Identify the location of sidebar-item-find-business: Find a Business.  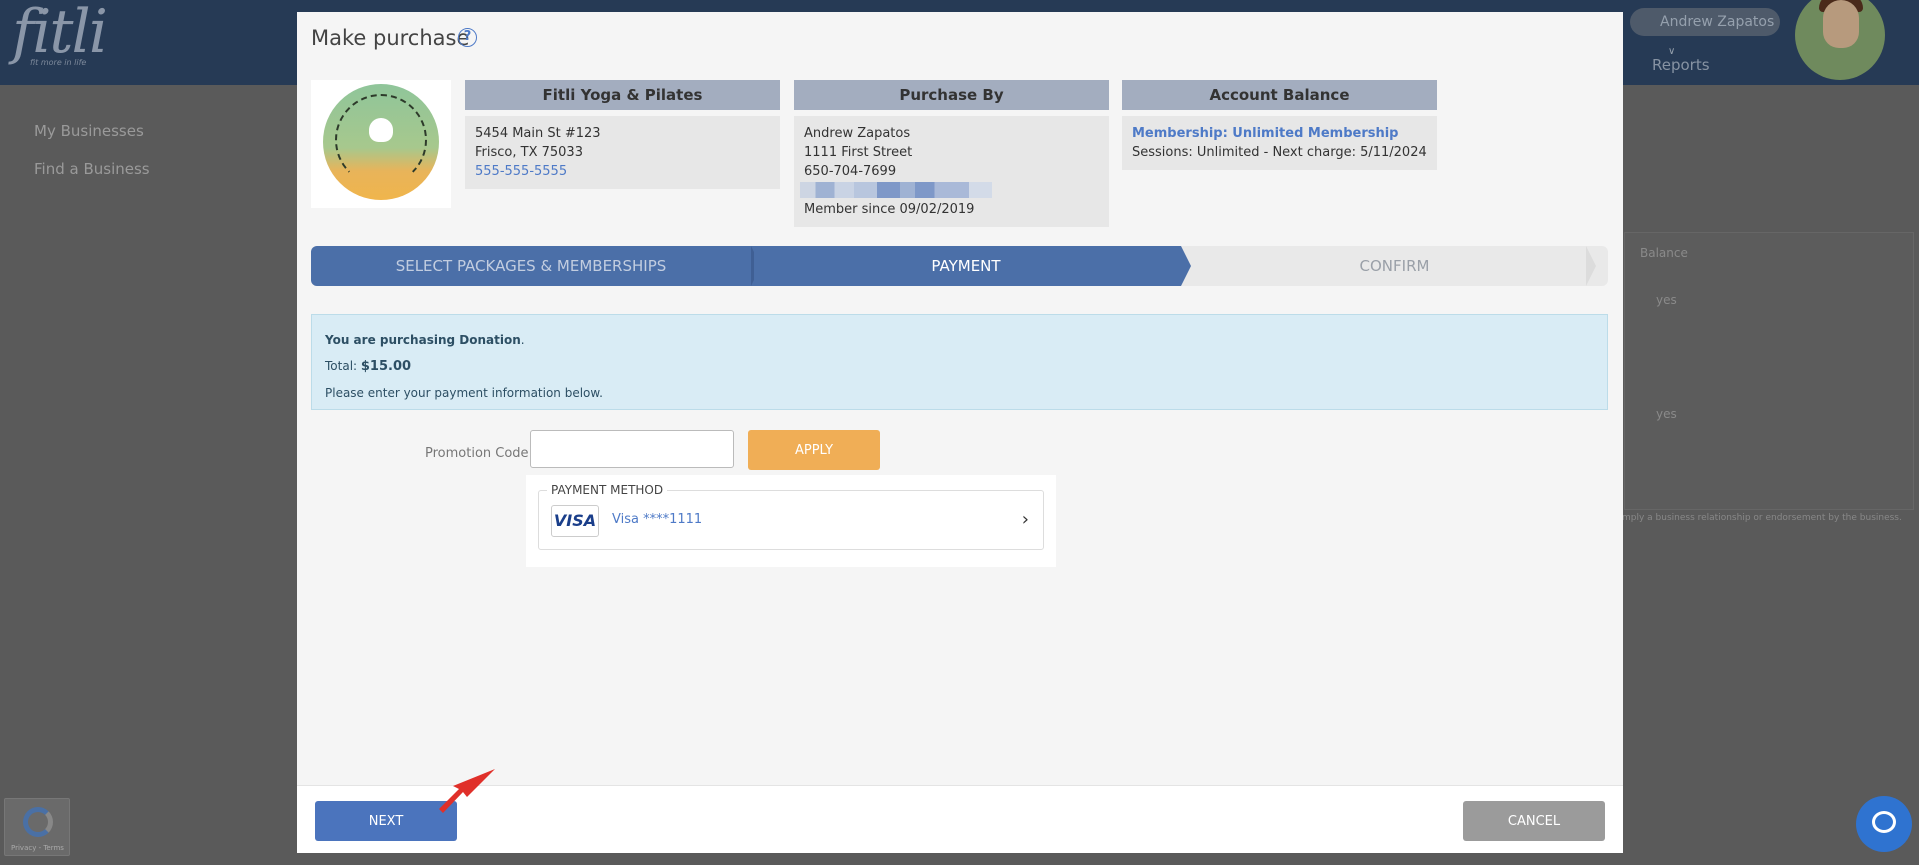
(92, 169).